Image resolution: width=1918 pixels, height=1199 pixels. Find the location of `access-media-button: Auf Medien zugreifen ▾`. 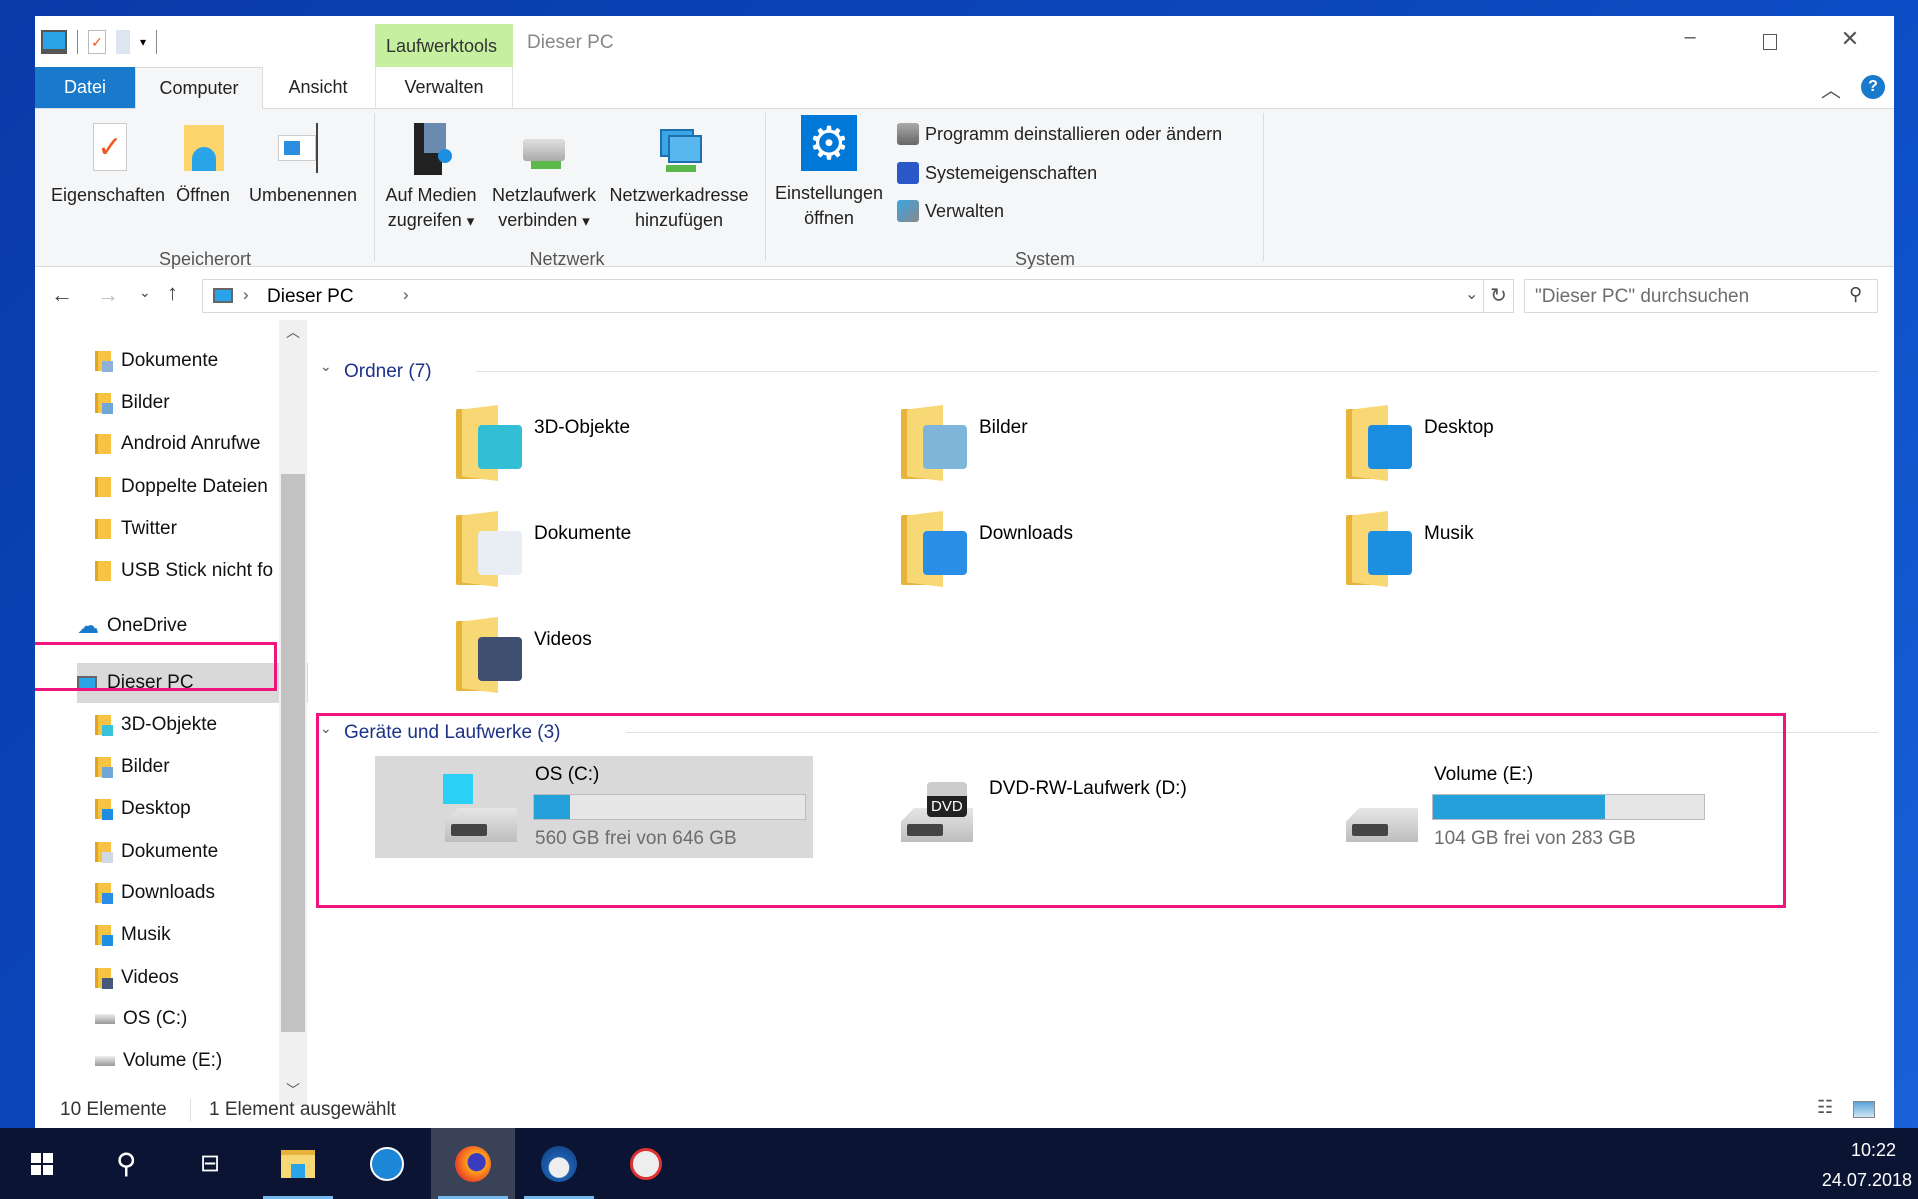

access-media-button: Auf Medien zugreifen ▾ is located at coordinates (431, 171).